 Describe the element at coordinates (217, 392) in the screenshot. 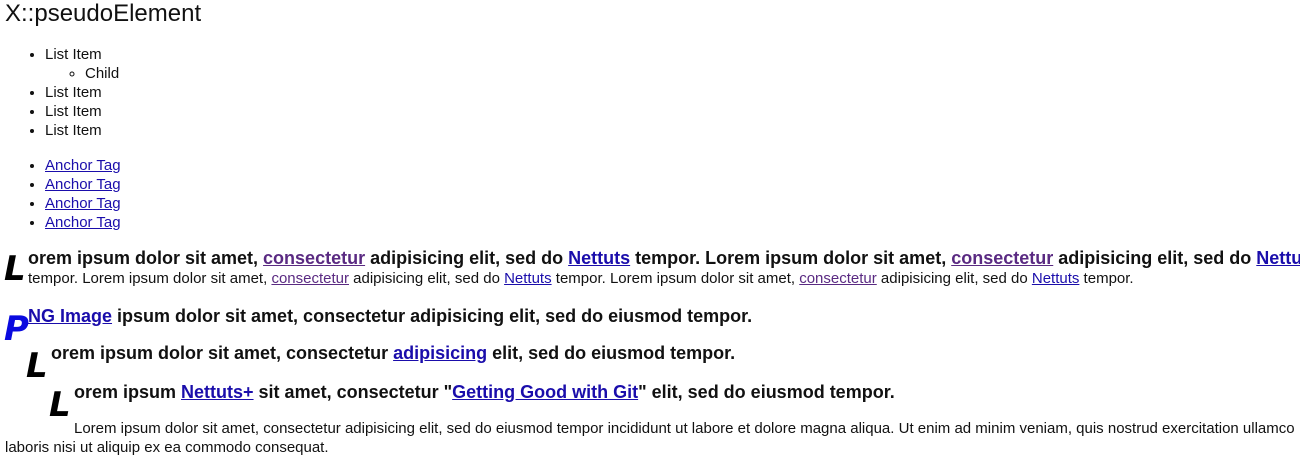

I see `nettuts-plus-link: Nettuts+` at that location.